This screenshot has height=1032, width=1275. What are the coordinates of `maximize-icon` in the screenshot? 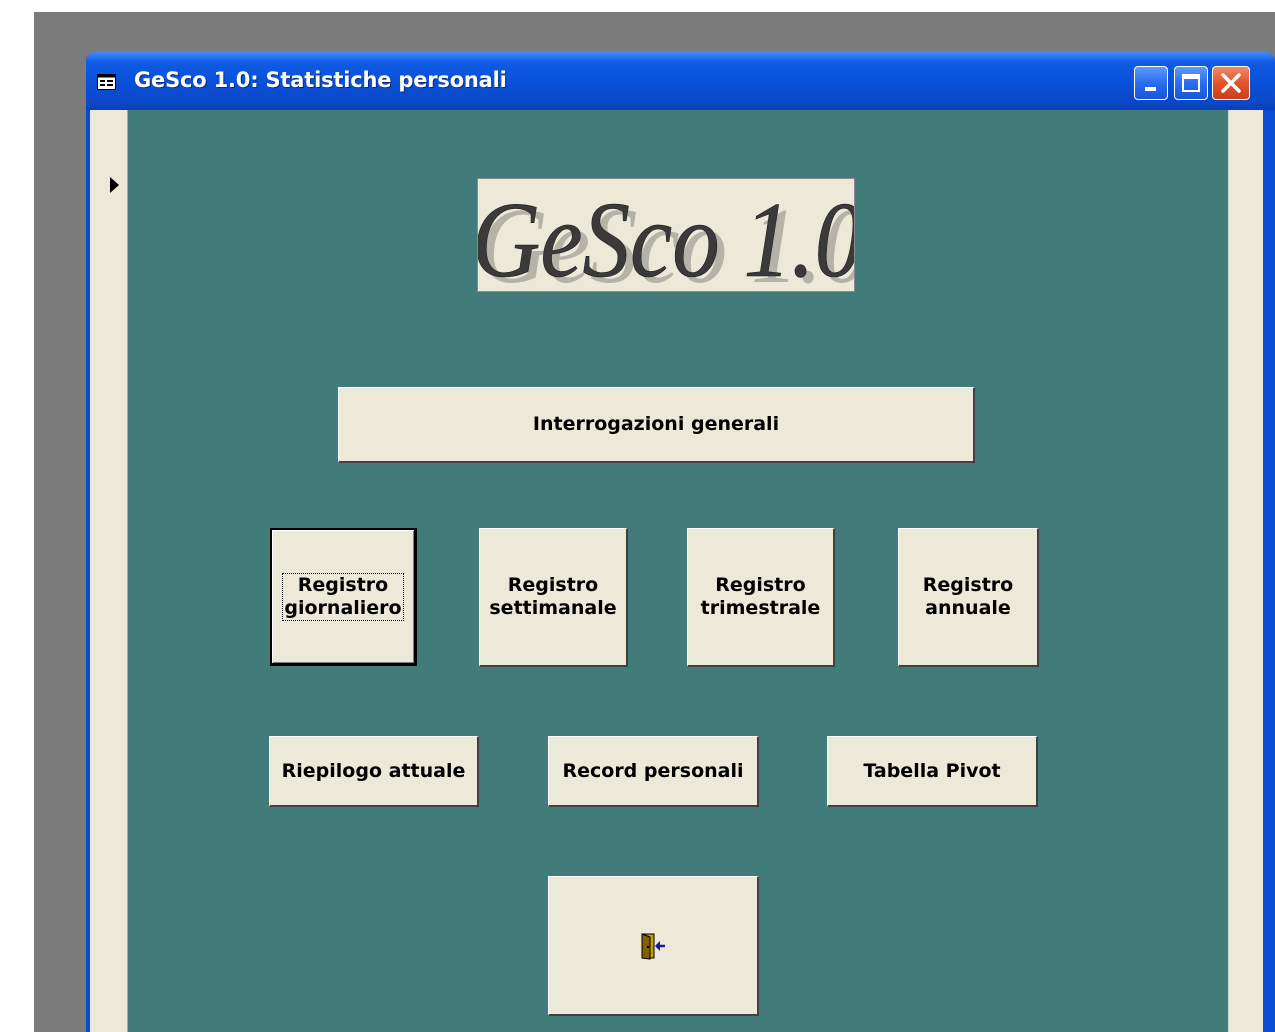 It's located at (1191, 83).